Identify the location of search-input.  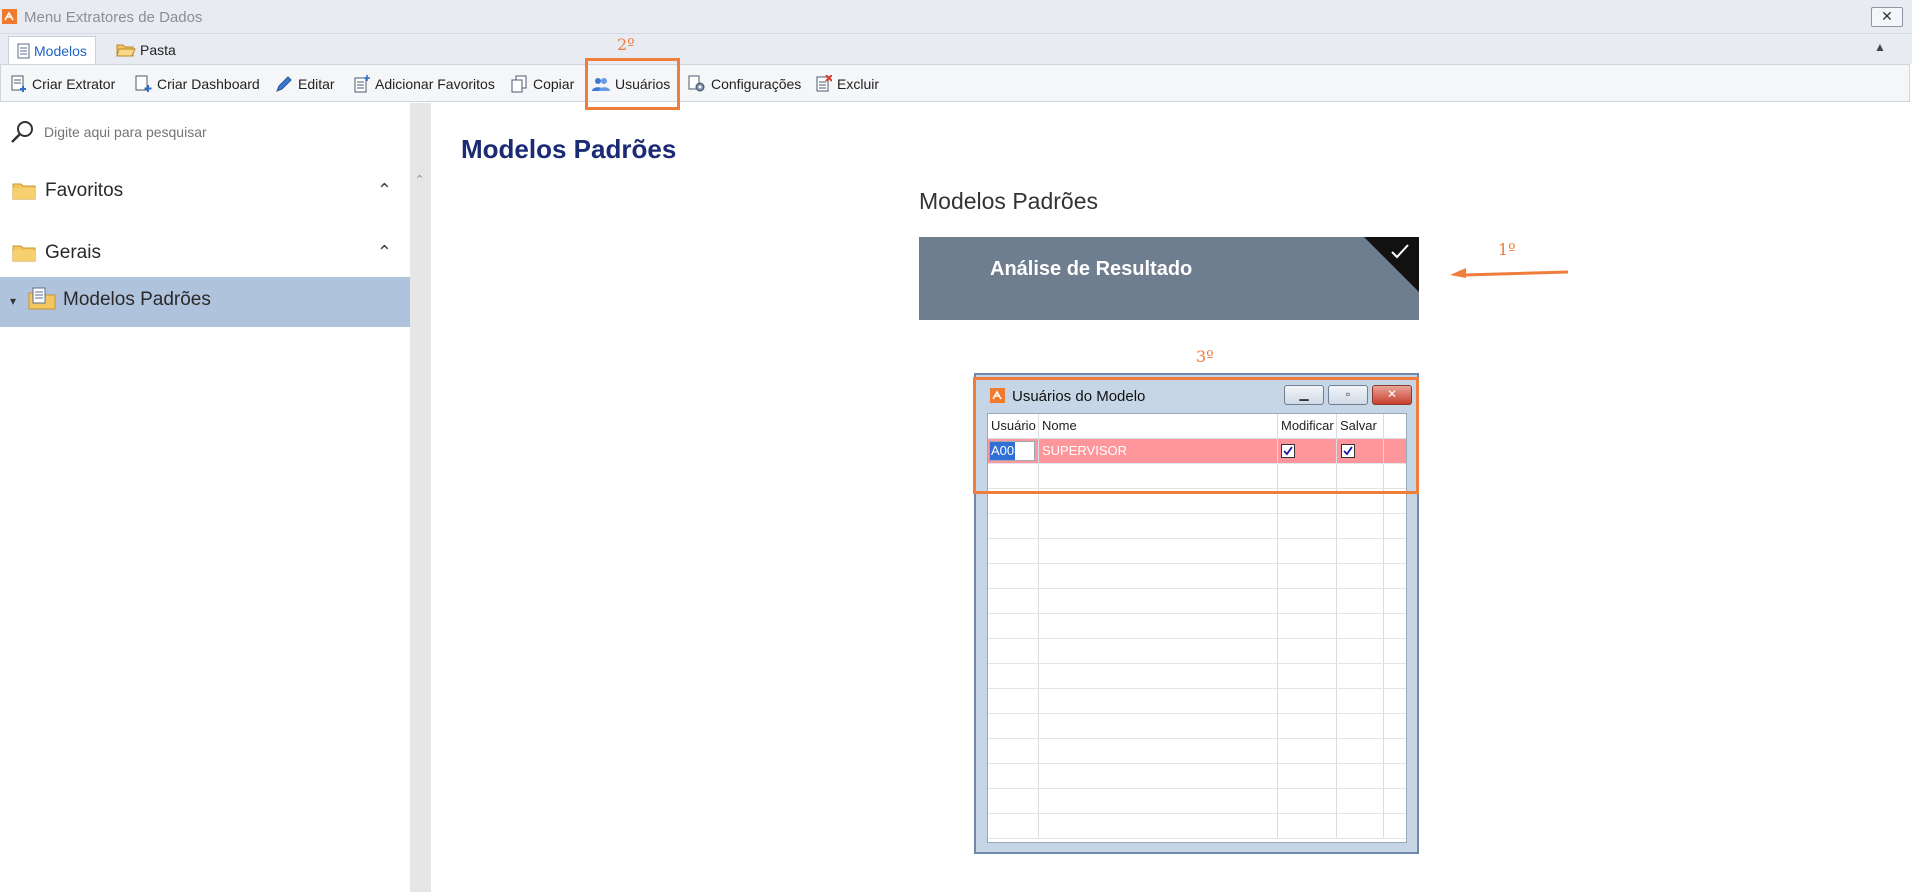
(214, 132).